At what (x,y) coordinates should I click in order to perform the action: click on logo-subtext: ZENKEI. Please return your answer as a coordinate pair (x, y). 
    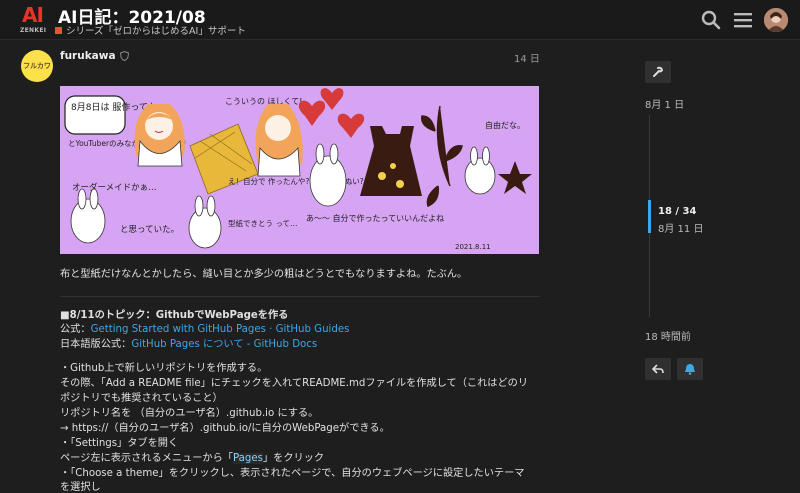
    Looking at the image, I should click on (33, 30).